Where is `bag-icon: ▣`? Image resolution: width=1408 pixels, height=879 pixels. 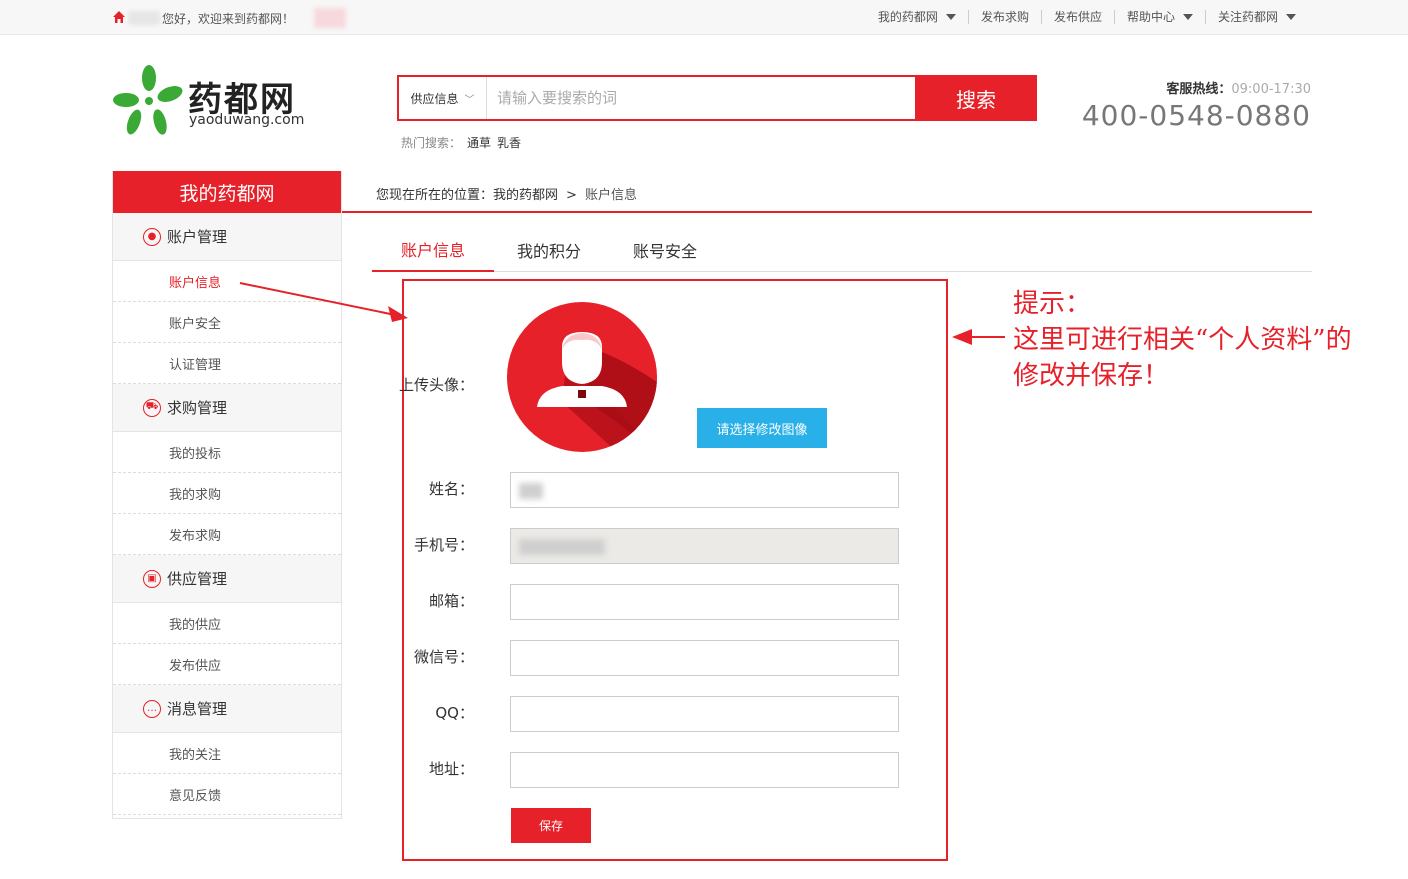
bag-icon: ▣ is located at coordinates (152, 578).